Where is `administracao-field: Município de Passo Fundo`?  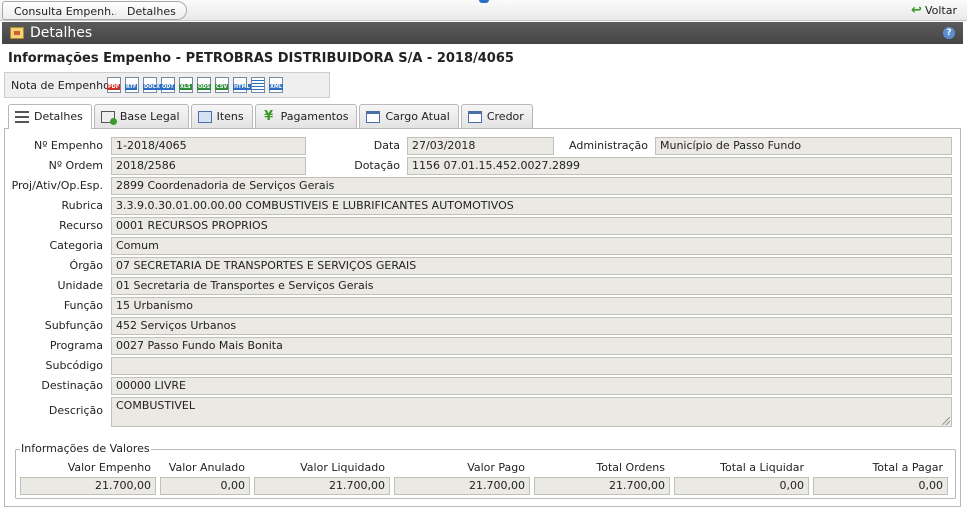 administracao-field: Município de Passo Fundo is located at coordinates (803, 146).